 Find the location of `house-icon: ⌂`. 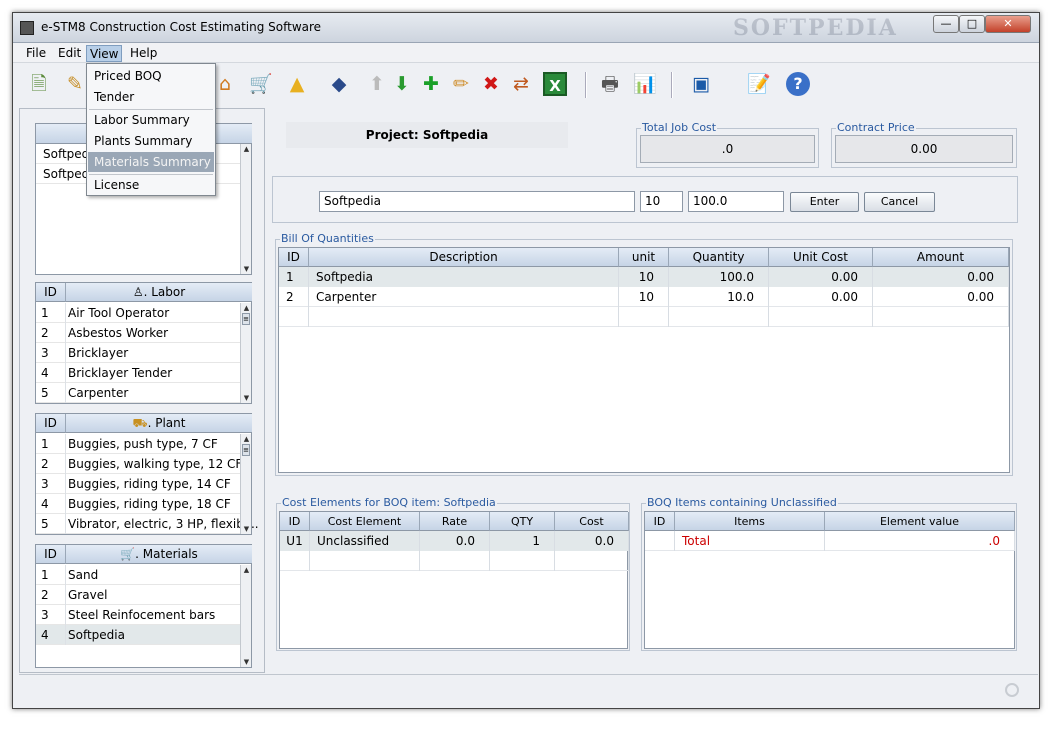

house-icon: ⌂ is located at coordinates (225, 84).